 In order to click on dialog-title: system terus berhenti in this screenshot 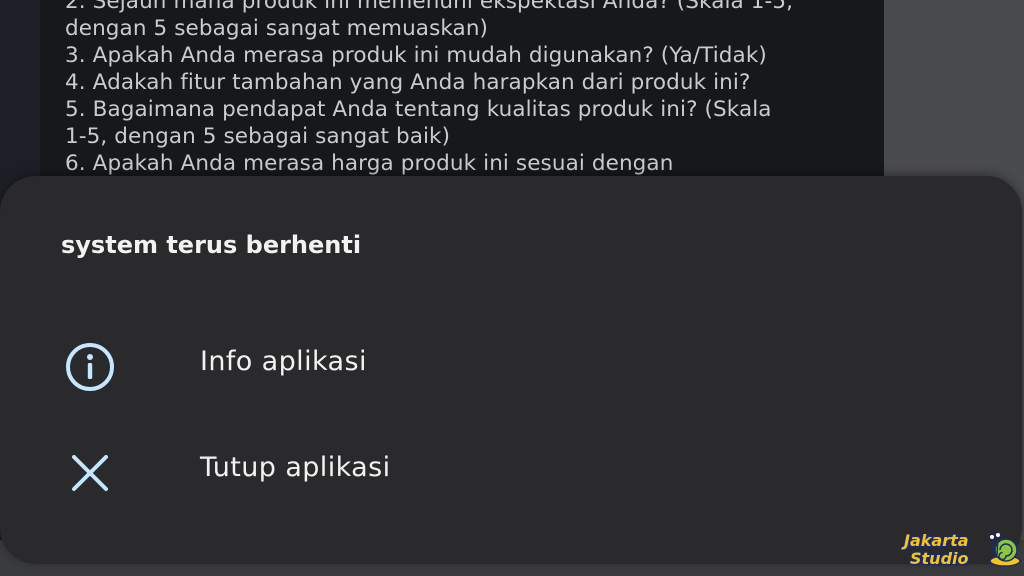, I will do `click(211, 245)`.